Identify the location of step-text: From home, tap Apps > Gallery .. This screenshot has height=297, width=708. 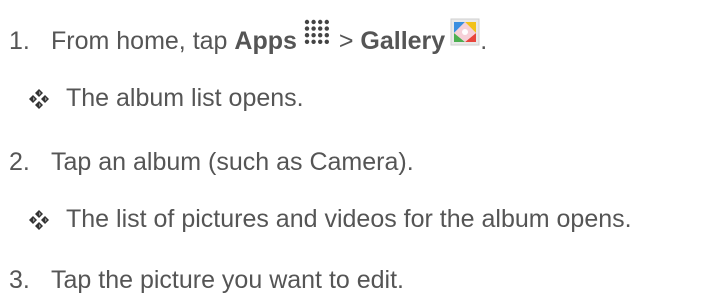
(269, 37).